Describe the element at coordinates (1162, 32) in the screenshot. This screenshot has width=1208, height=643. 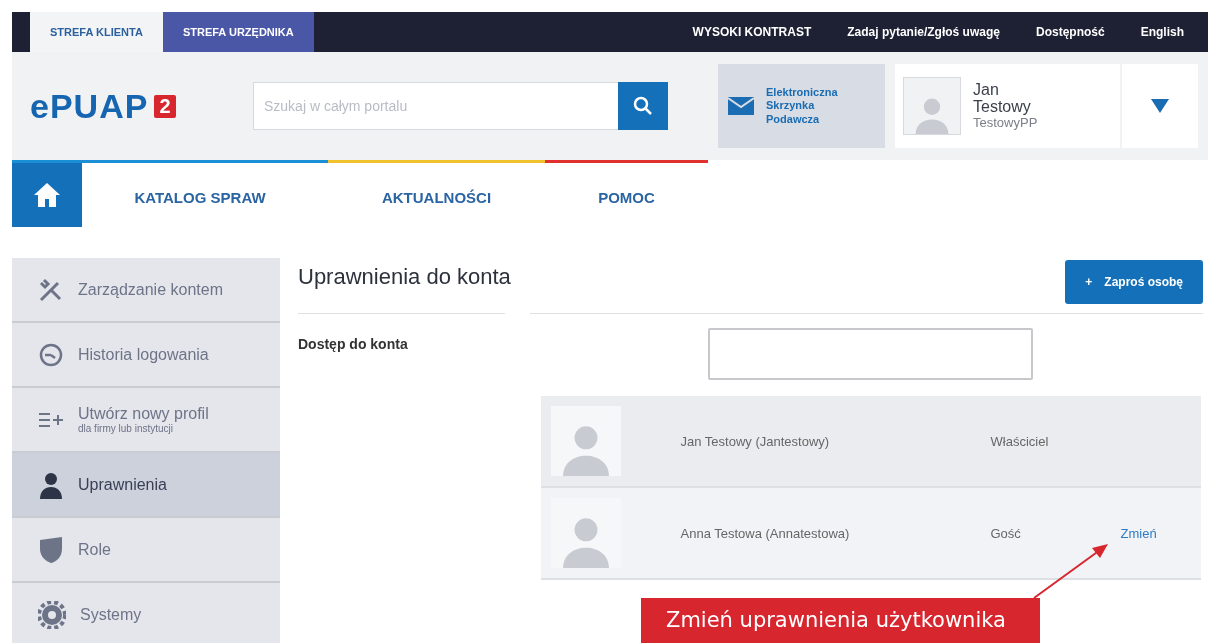
I see `top-link: English` at that location.